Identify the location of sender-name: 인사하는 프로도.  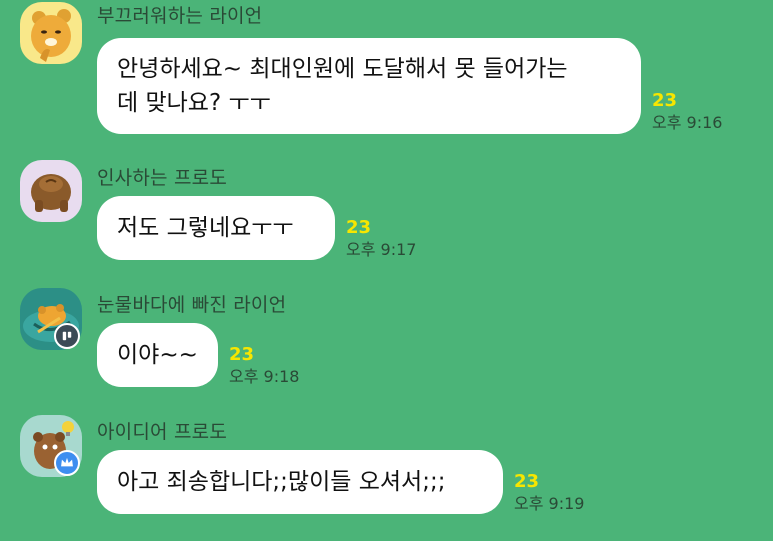
(162, 178).